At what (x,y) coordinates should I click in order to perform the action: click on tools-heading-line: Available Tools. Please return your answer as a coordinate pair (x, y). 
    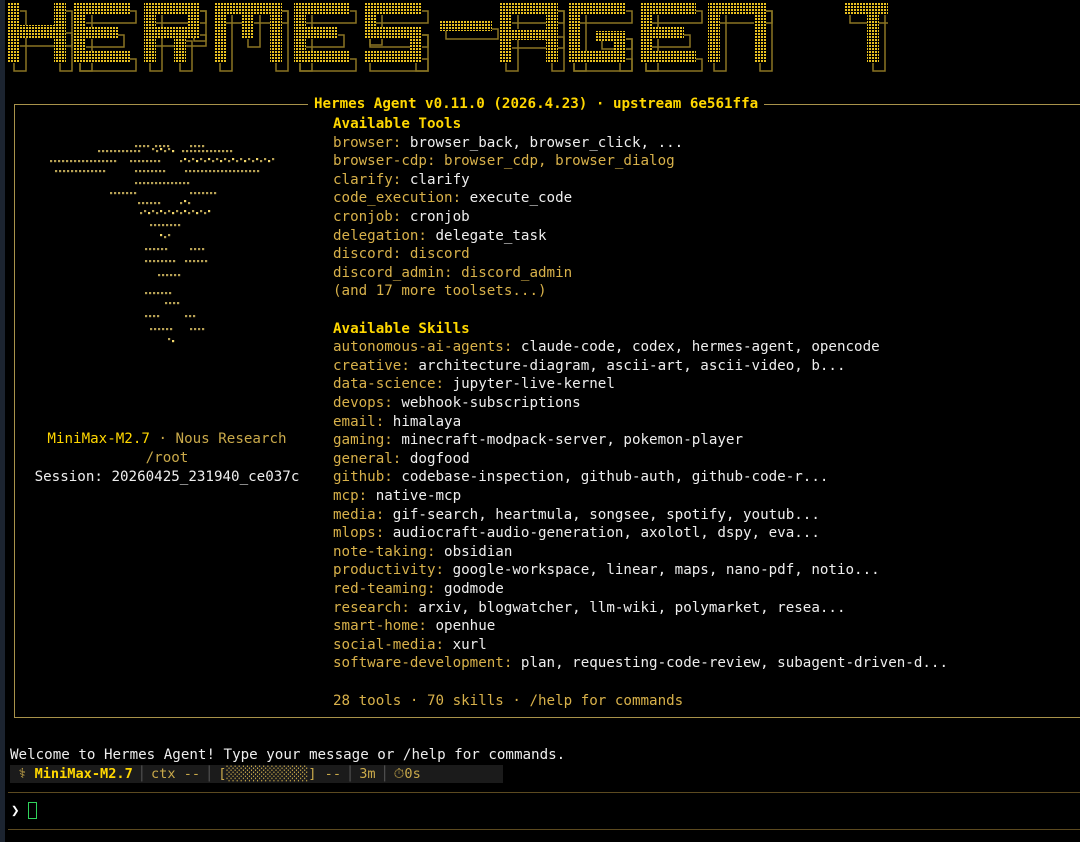
    Looking at the image, I should click on (397, 124).